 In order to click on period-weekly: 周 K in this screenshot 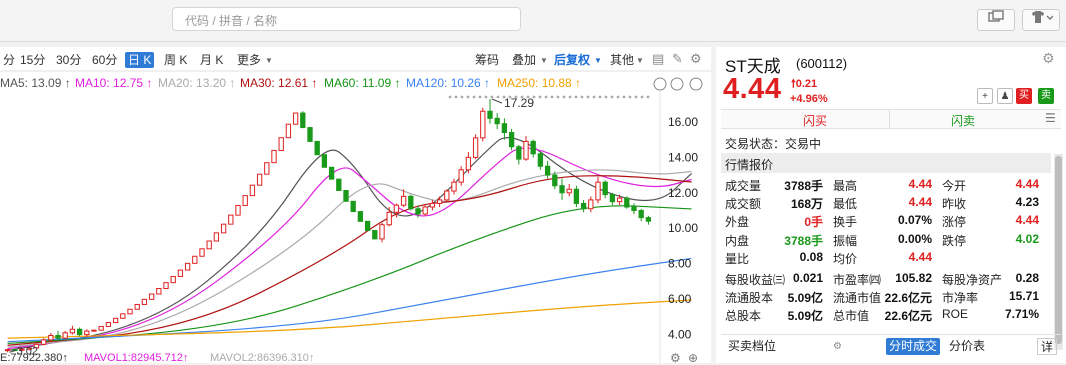, I will do `click(175, 60)`.